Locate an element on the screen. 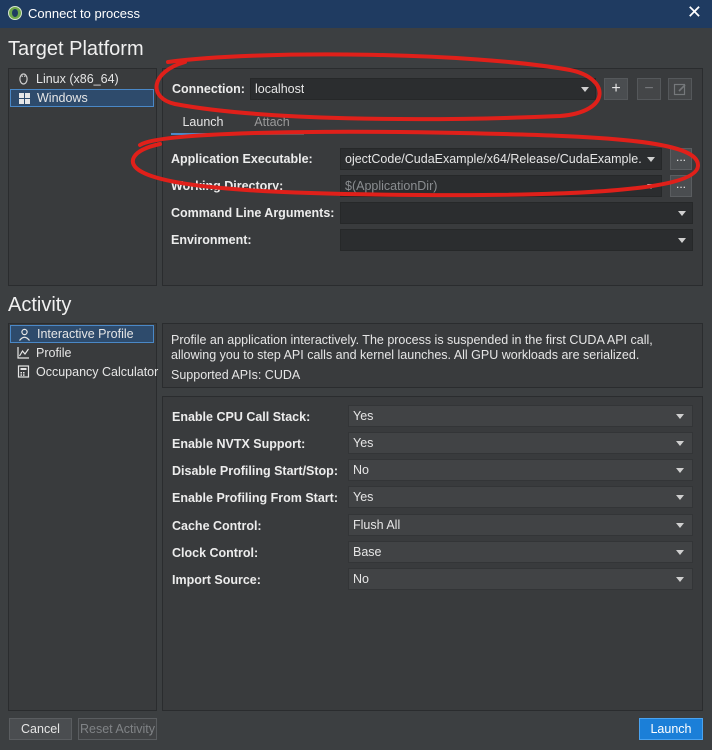  nsight-app-icon is located at coordinates (15, 13).